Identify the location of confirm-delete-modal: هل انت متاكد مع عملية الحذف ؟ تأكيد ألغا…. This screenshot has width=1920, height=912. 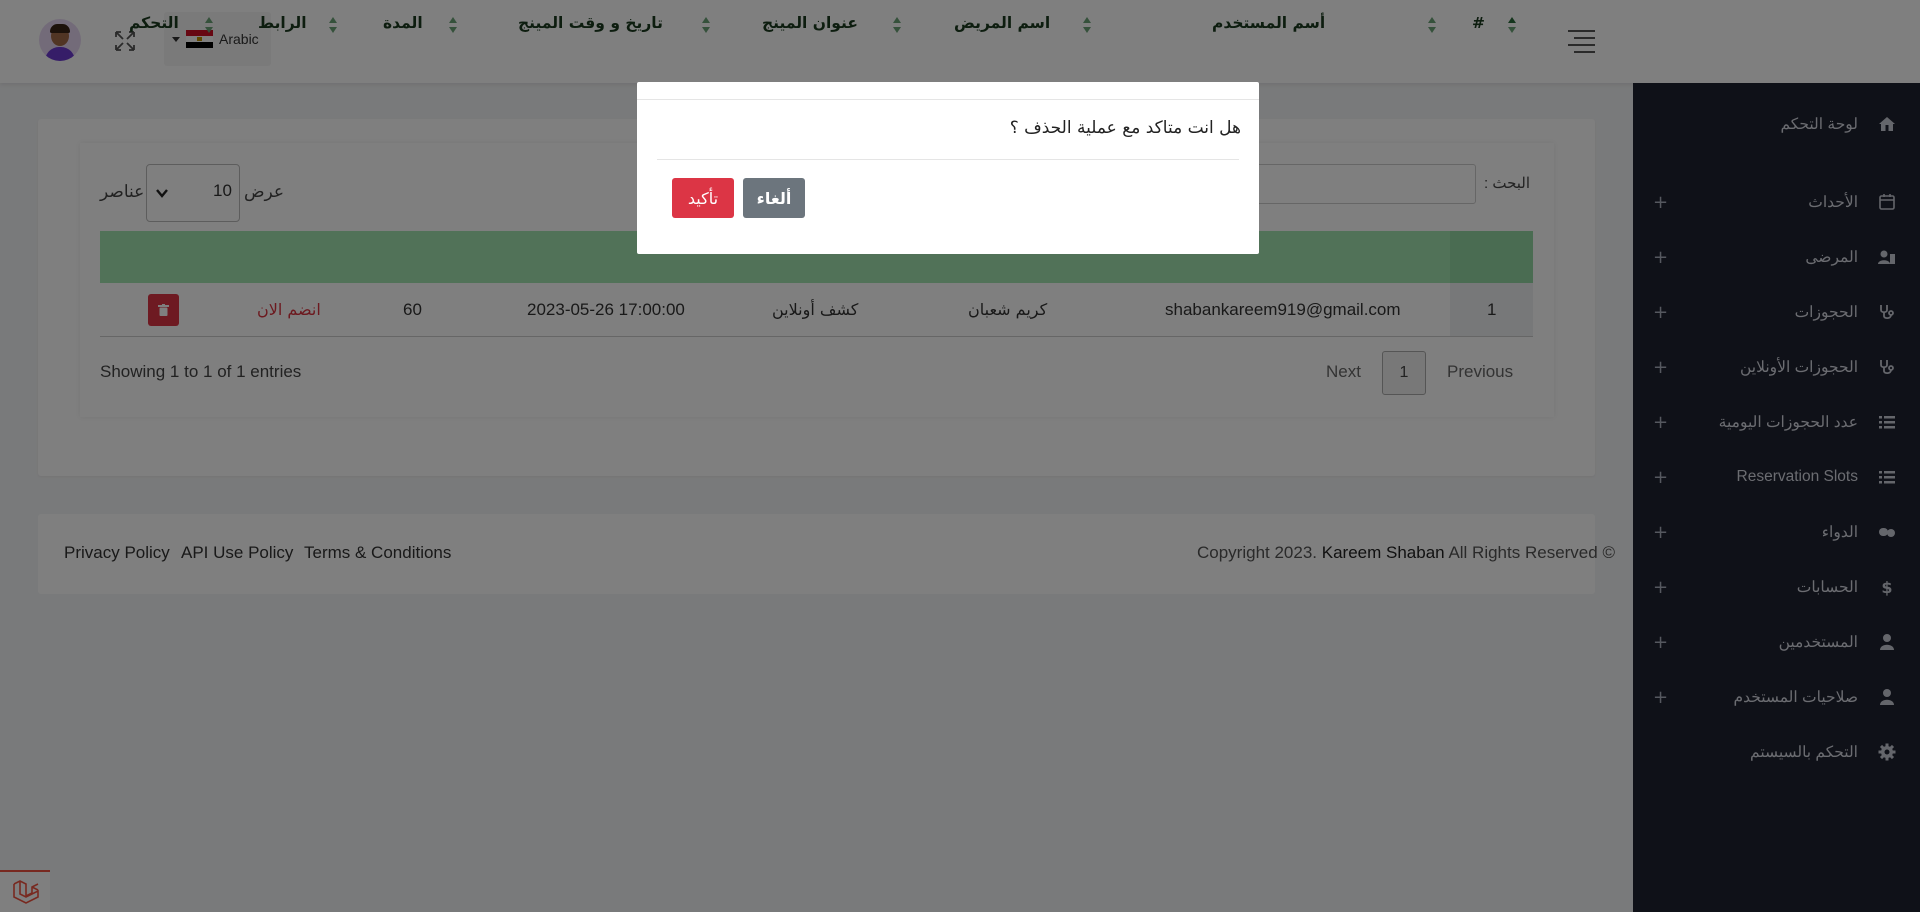
(948, 168).